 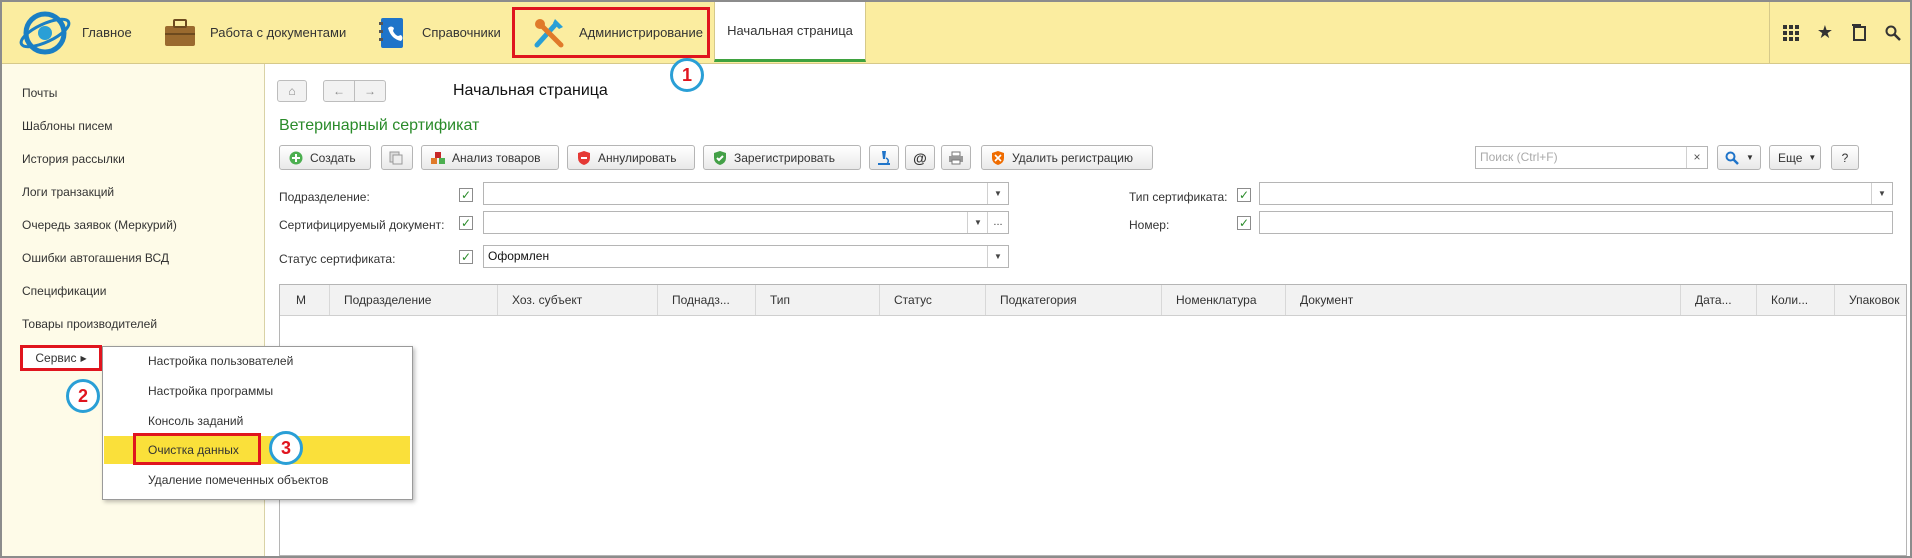 What do you see at coordinates (1244, 195) in the screenshot?
I see `cert-type-checkbox: ✓` at bounding box center [1244, 195].